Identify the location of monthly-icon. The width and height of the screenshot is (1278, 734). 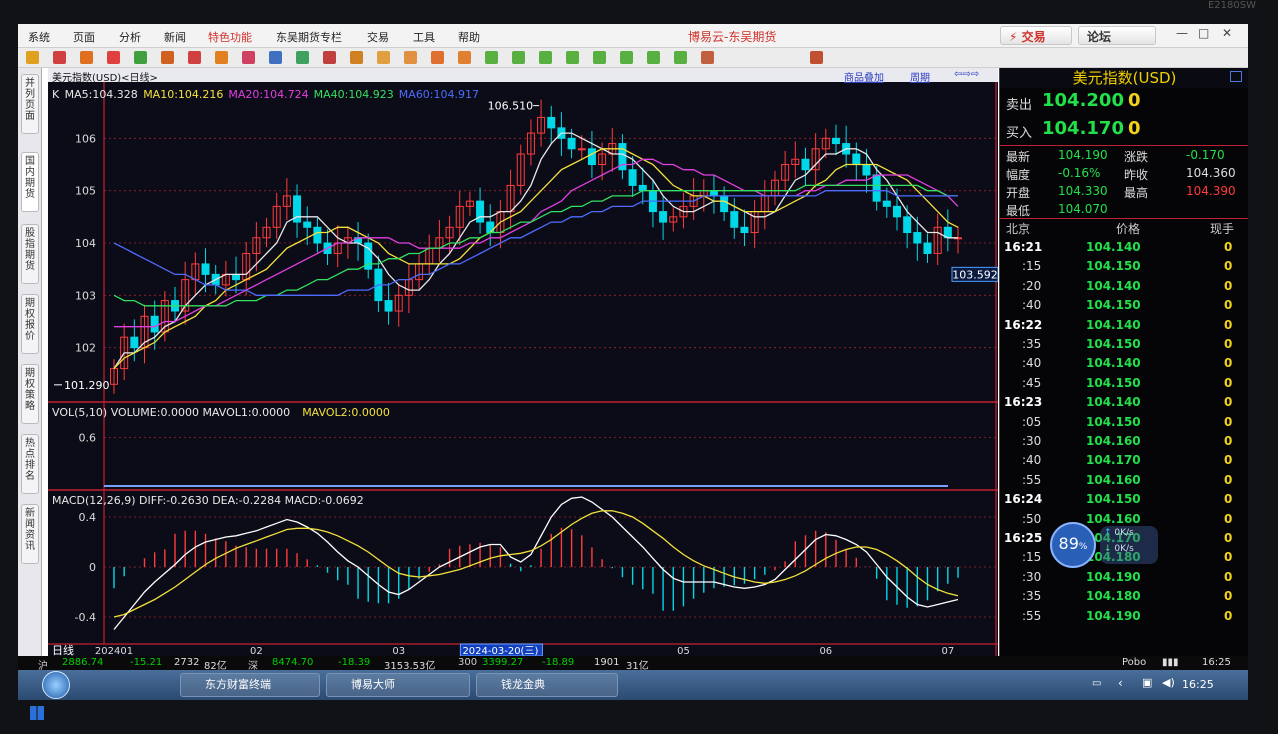
(464, 57).